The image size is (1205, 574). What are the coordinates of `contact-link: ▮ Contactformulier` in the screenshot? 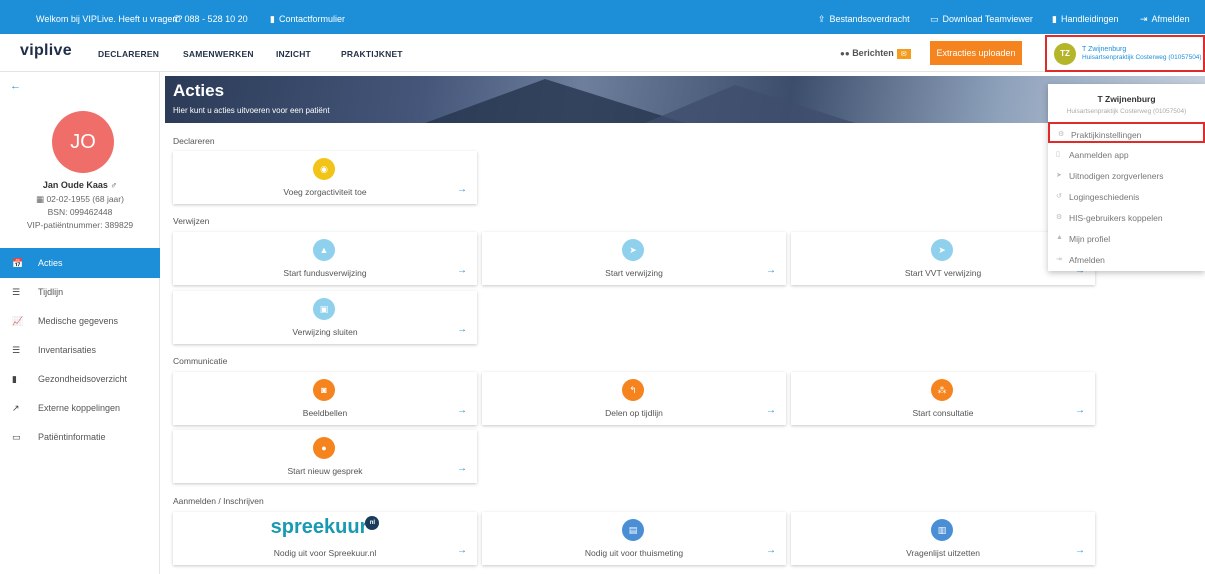 It's located at (307, 19).